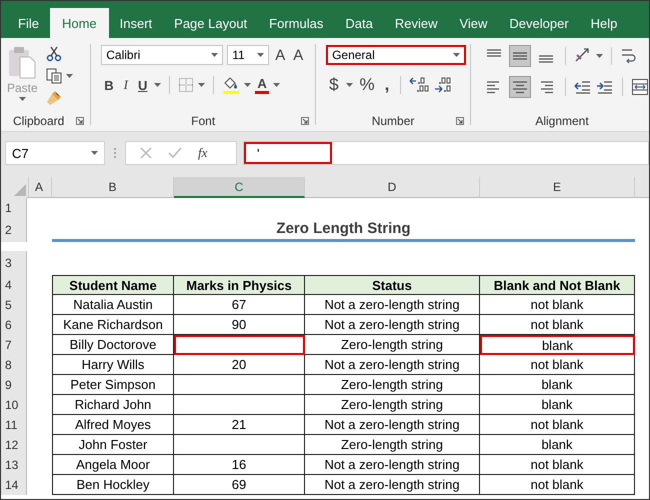 The image size is (650, 500). What do you see at coordinates (54, 76) in the screenshot?
I see `copy-icon` at bounding box center [54, 76].